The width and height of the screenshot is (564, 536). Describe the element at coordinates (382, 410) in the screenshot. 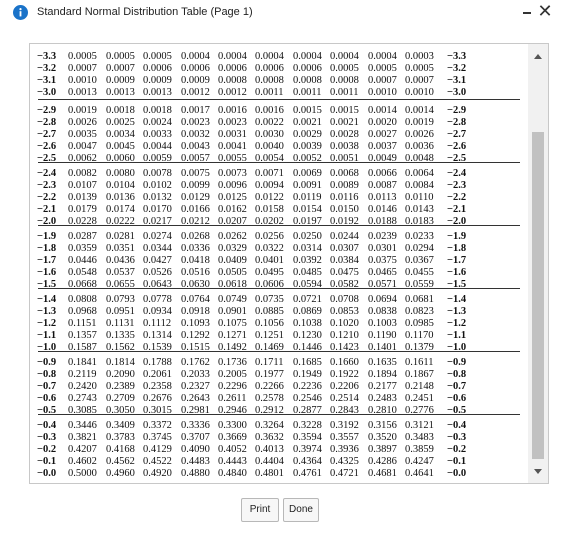

I see `table-cell: 0.2810` at that location.